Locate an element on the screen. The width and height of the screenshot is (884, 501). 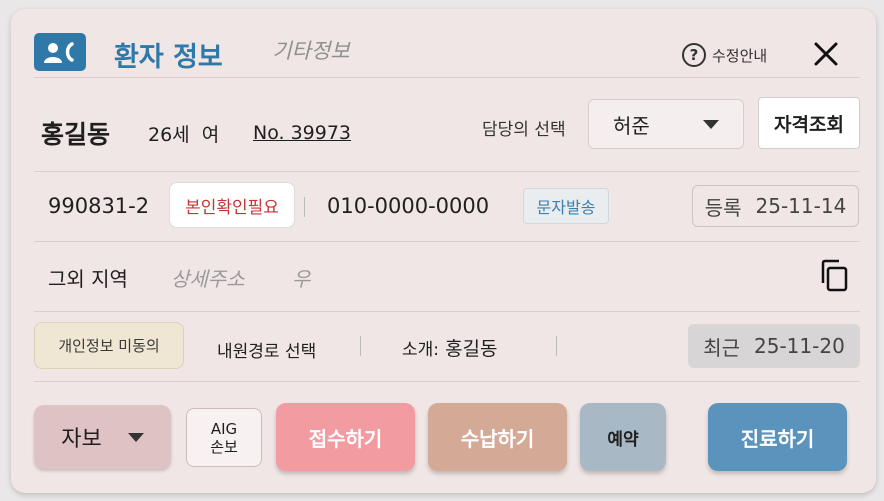
referral-field: 소개: 홍길동 is located at coordinates (450, 347).